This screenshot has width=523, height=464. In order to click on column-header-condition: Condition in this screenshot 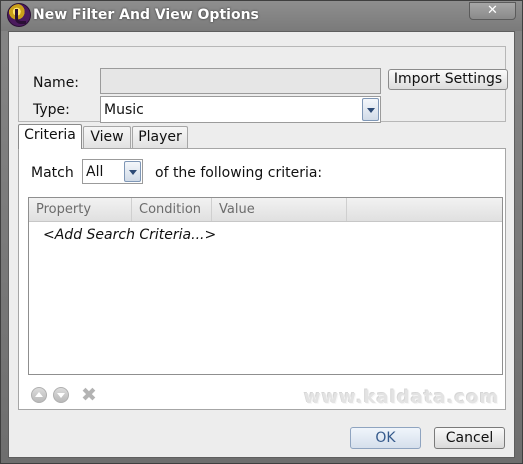, I will do `click(172, 209)`.